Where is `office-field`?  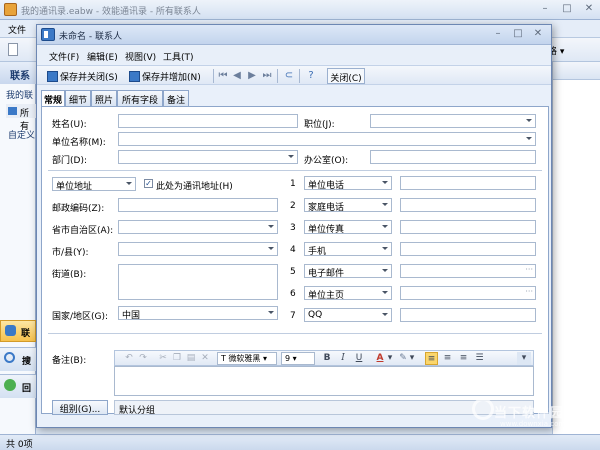
office-field is located at coordinates (453, 157).